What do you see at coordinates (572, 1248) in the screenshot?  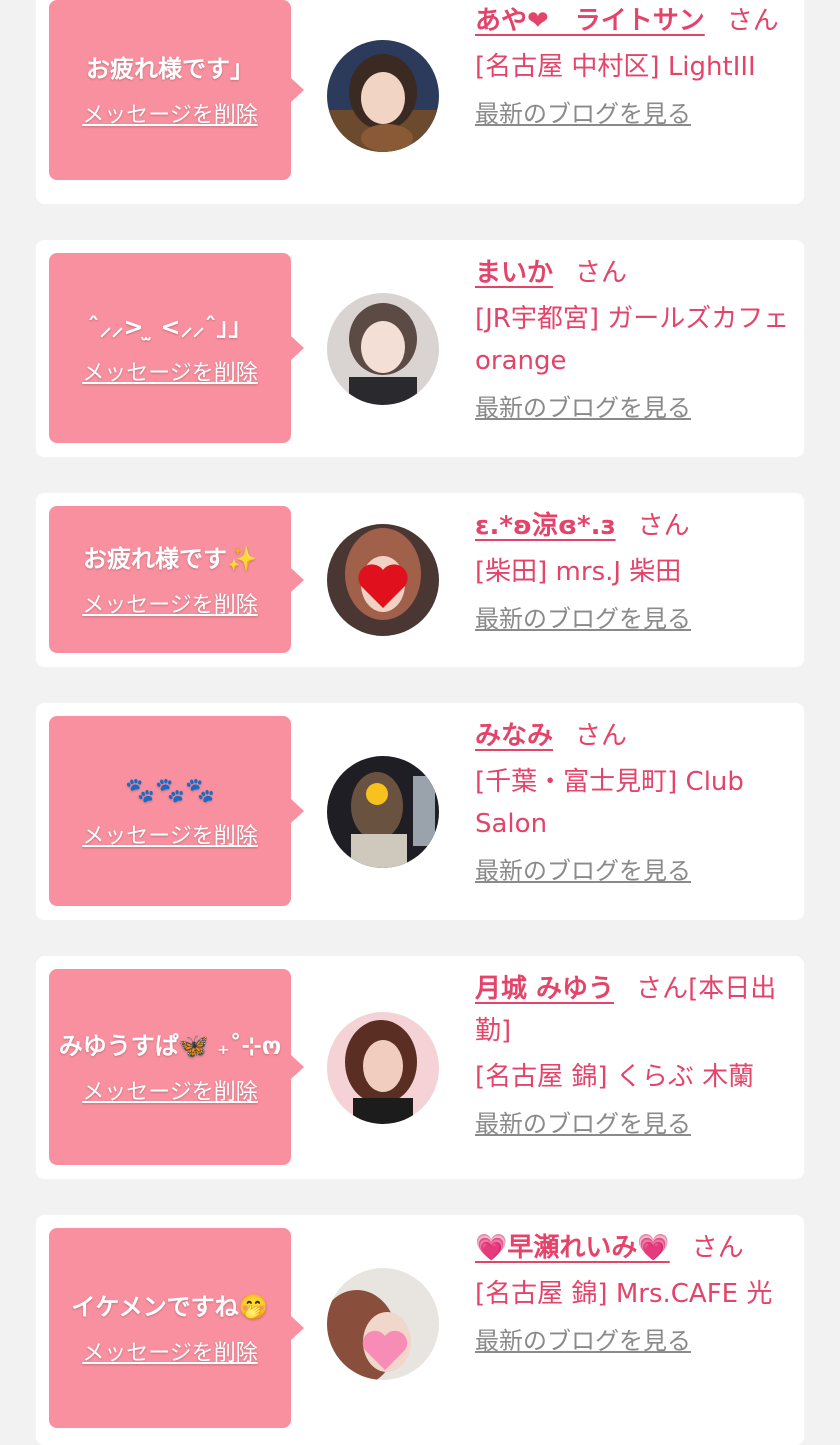 I see `user-name-link: 💗早瀬れいみ💗` at bounding box center [572, 1248].